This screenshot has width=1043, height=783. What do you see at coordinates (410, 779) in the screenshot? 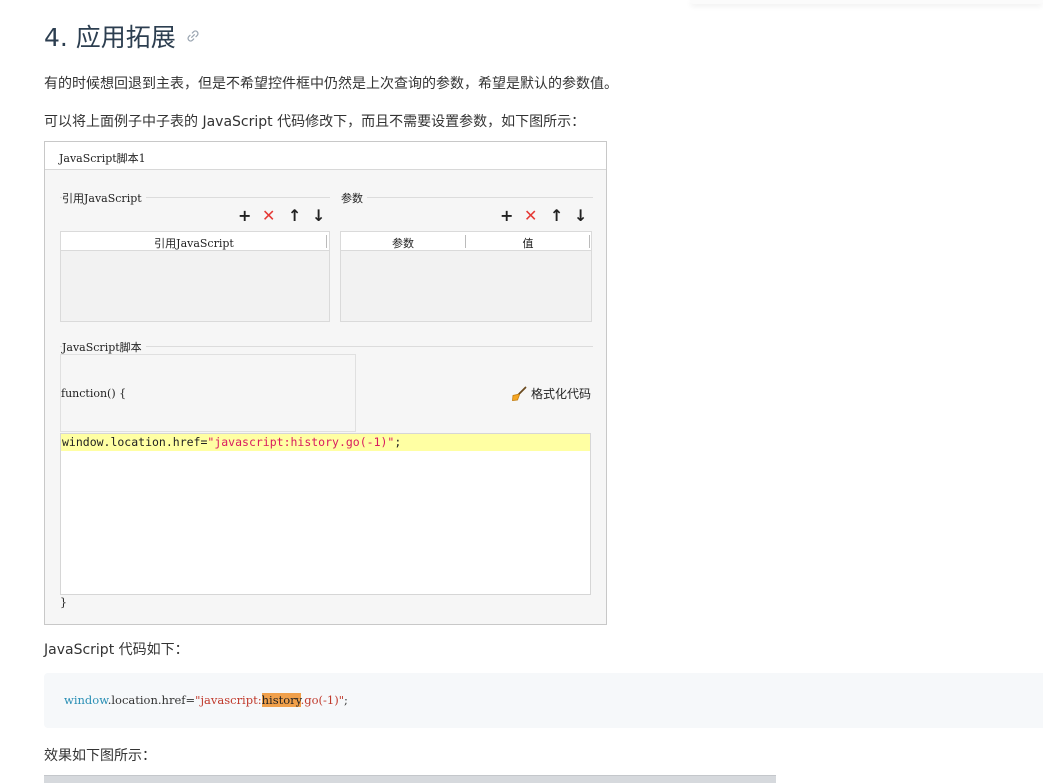
I see `next-figure-edge` at bounding box center [410, 779].